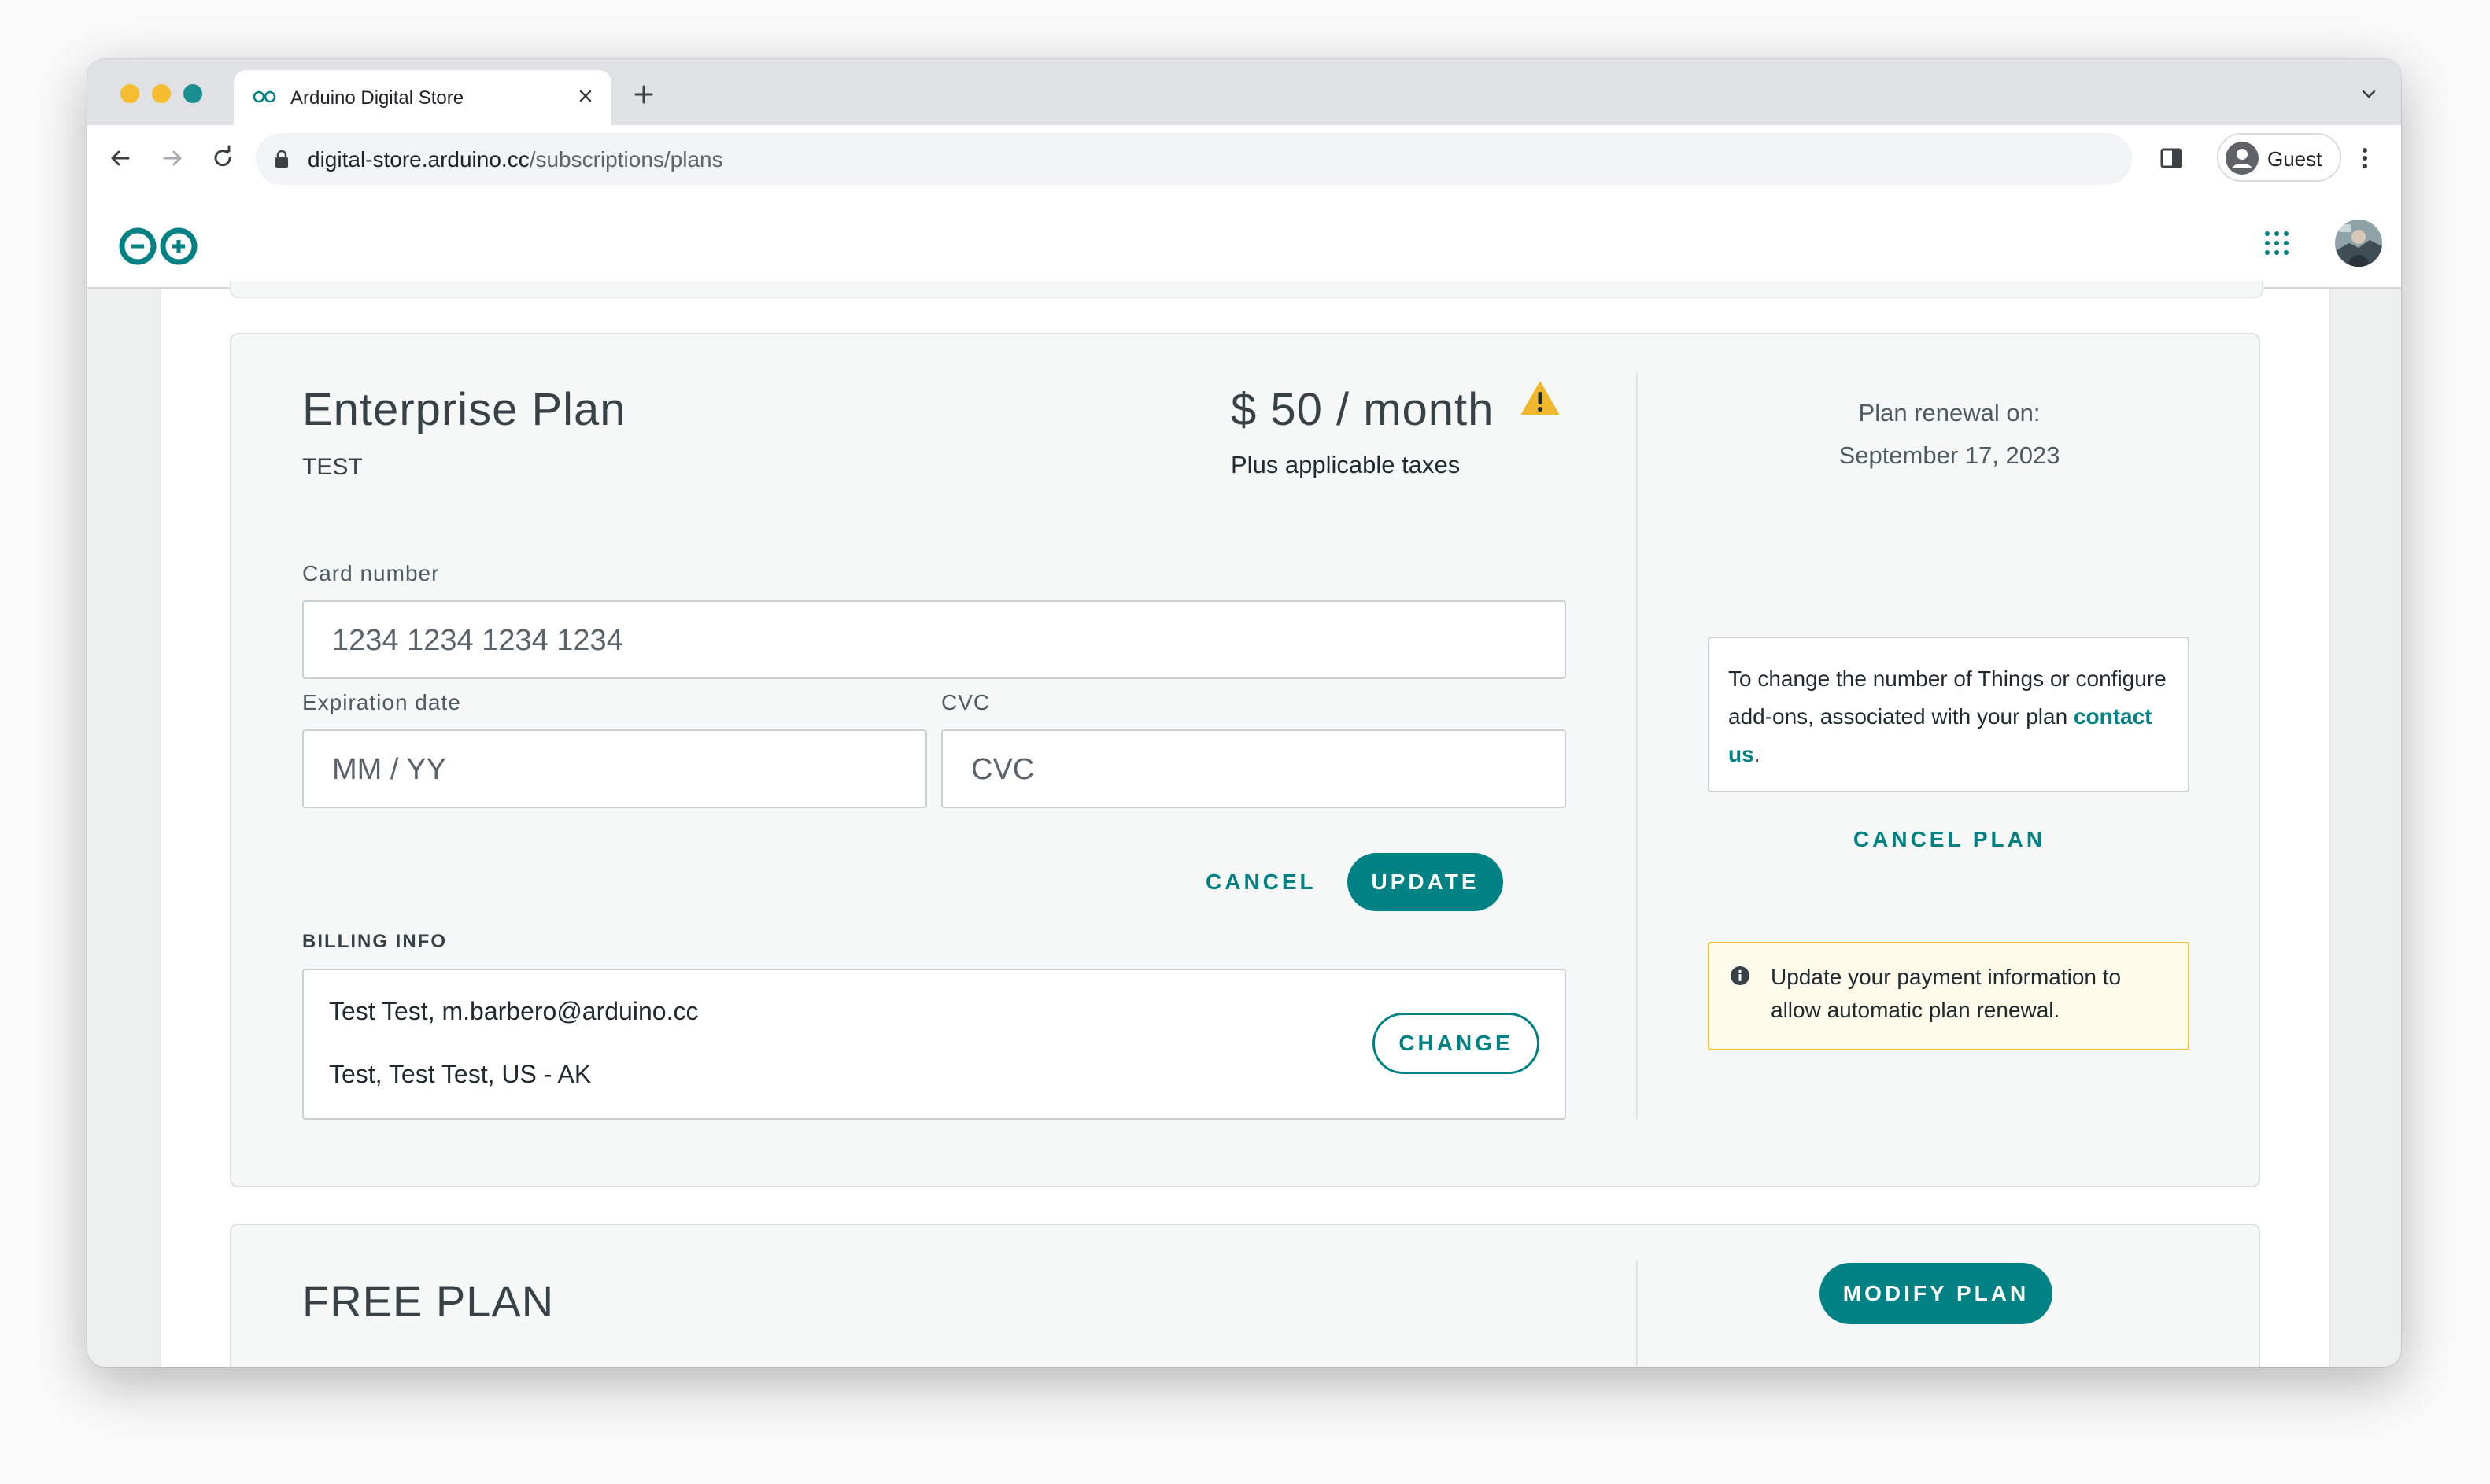 This screenshot has height=1484, width=2490. What do you see at coordinates (332, 467) in the screenshot?
I see `plan-subtitle: TEST` at bounding box center [332, 467].